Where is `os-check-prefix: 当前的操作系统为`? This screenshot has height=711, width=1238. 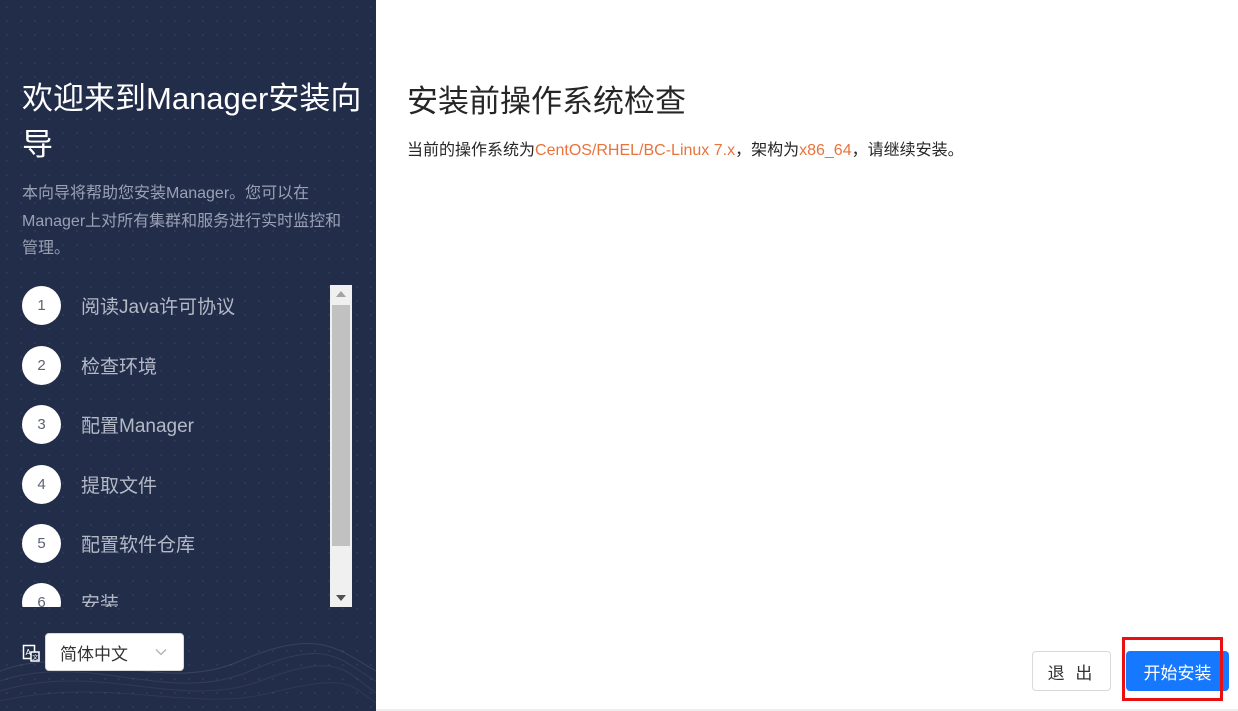
os-check-prefix: 当前的操作系统为 is located at coordinates (471, 150).